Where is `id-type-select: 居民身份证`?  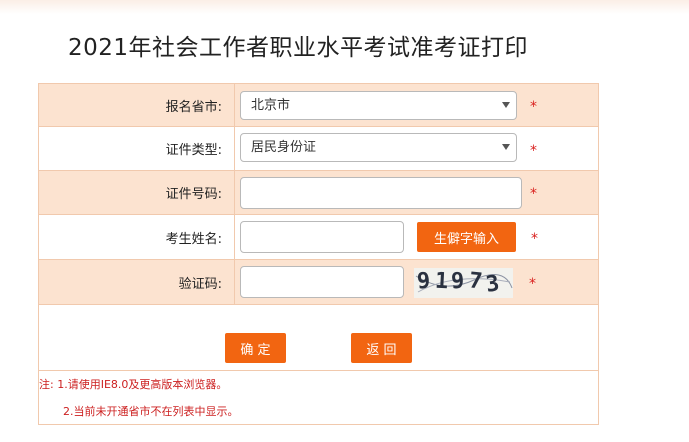
id-type-select: 居民身份证 is located at coordinates (378, 147).